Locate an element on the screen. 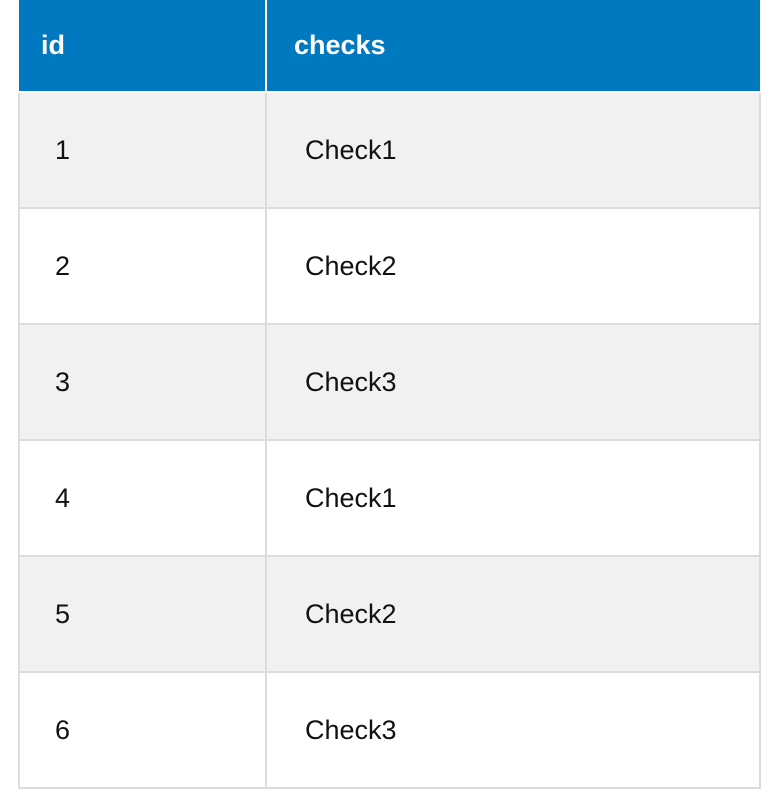 This screenshot has width=777, height=800. cell-id: 5 is located at coordinates (142, 614).